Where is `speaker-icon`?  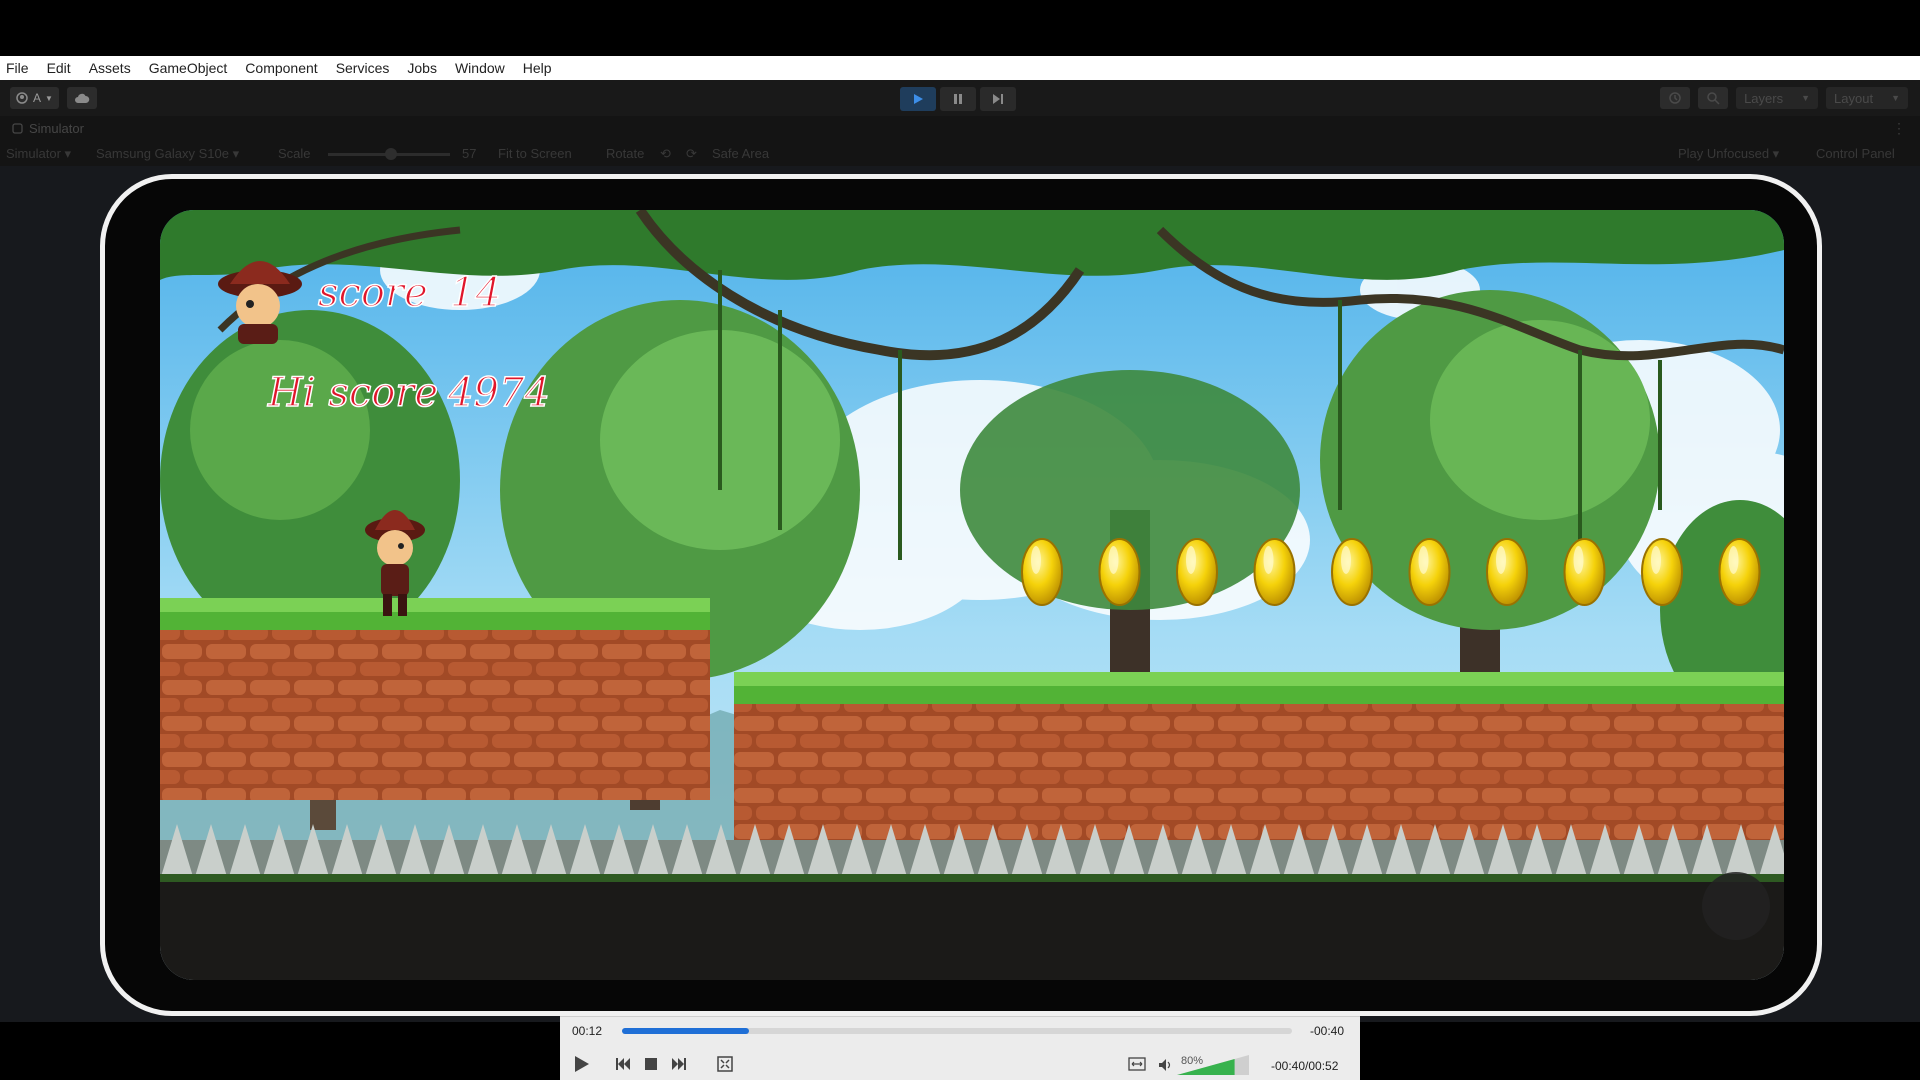 speaker-icon is located at coordinates (1165, 1065).